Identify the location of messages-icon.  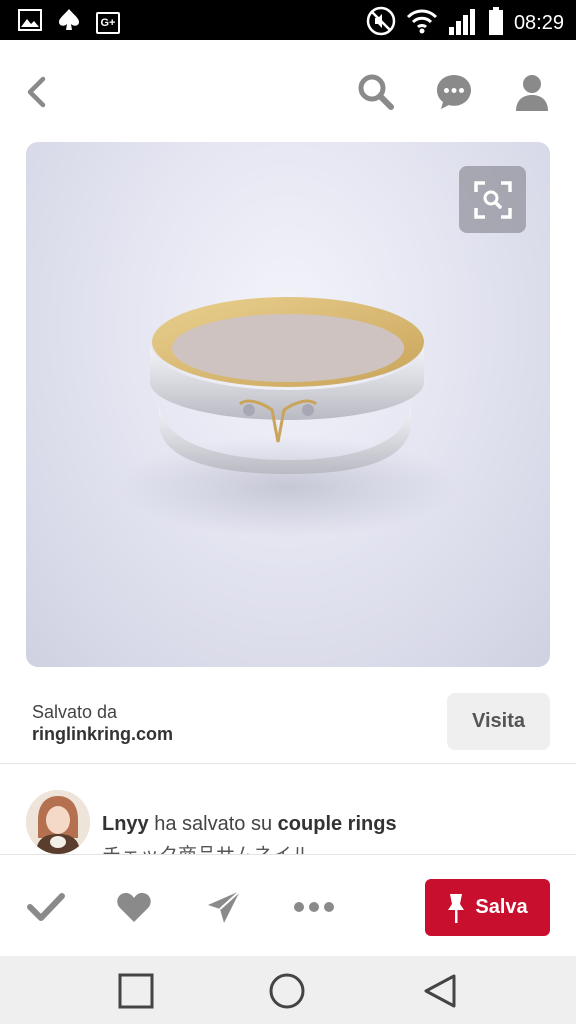
(454, 92).